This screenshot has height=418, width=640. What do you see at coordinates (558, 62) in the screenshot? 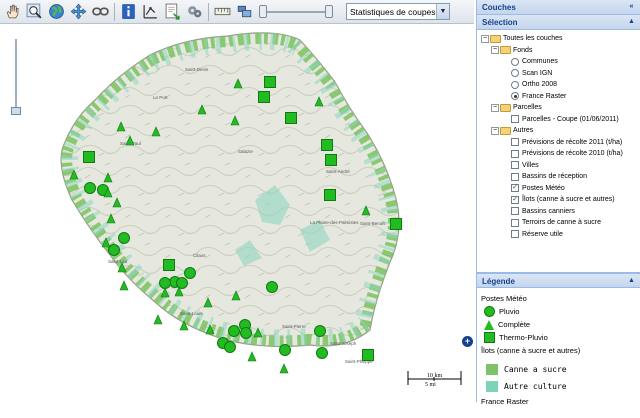
I see `tree-item-fond: Communes` at bounding box center [558, 62].